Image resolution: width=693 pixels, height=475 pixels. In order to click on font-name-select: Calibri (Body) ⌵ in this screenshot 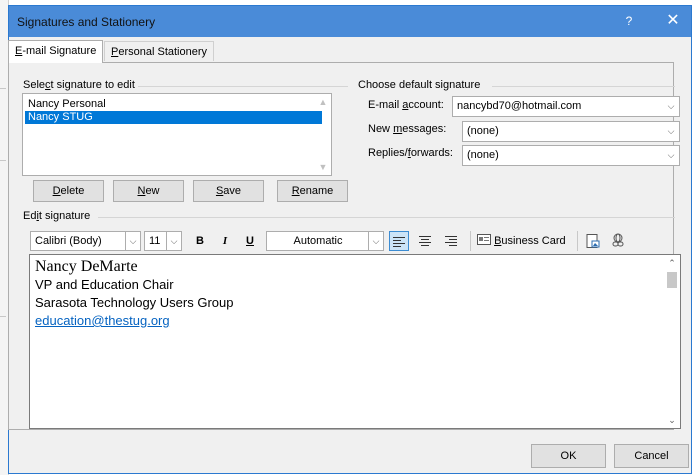, I will do `click(85, 241)`.